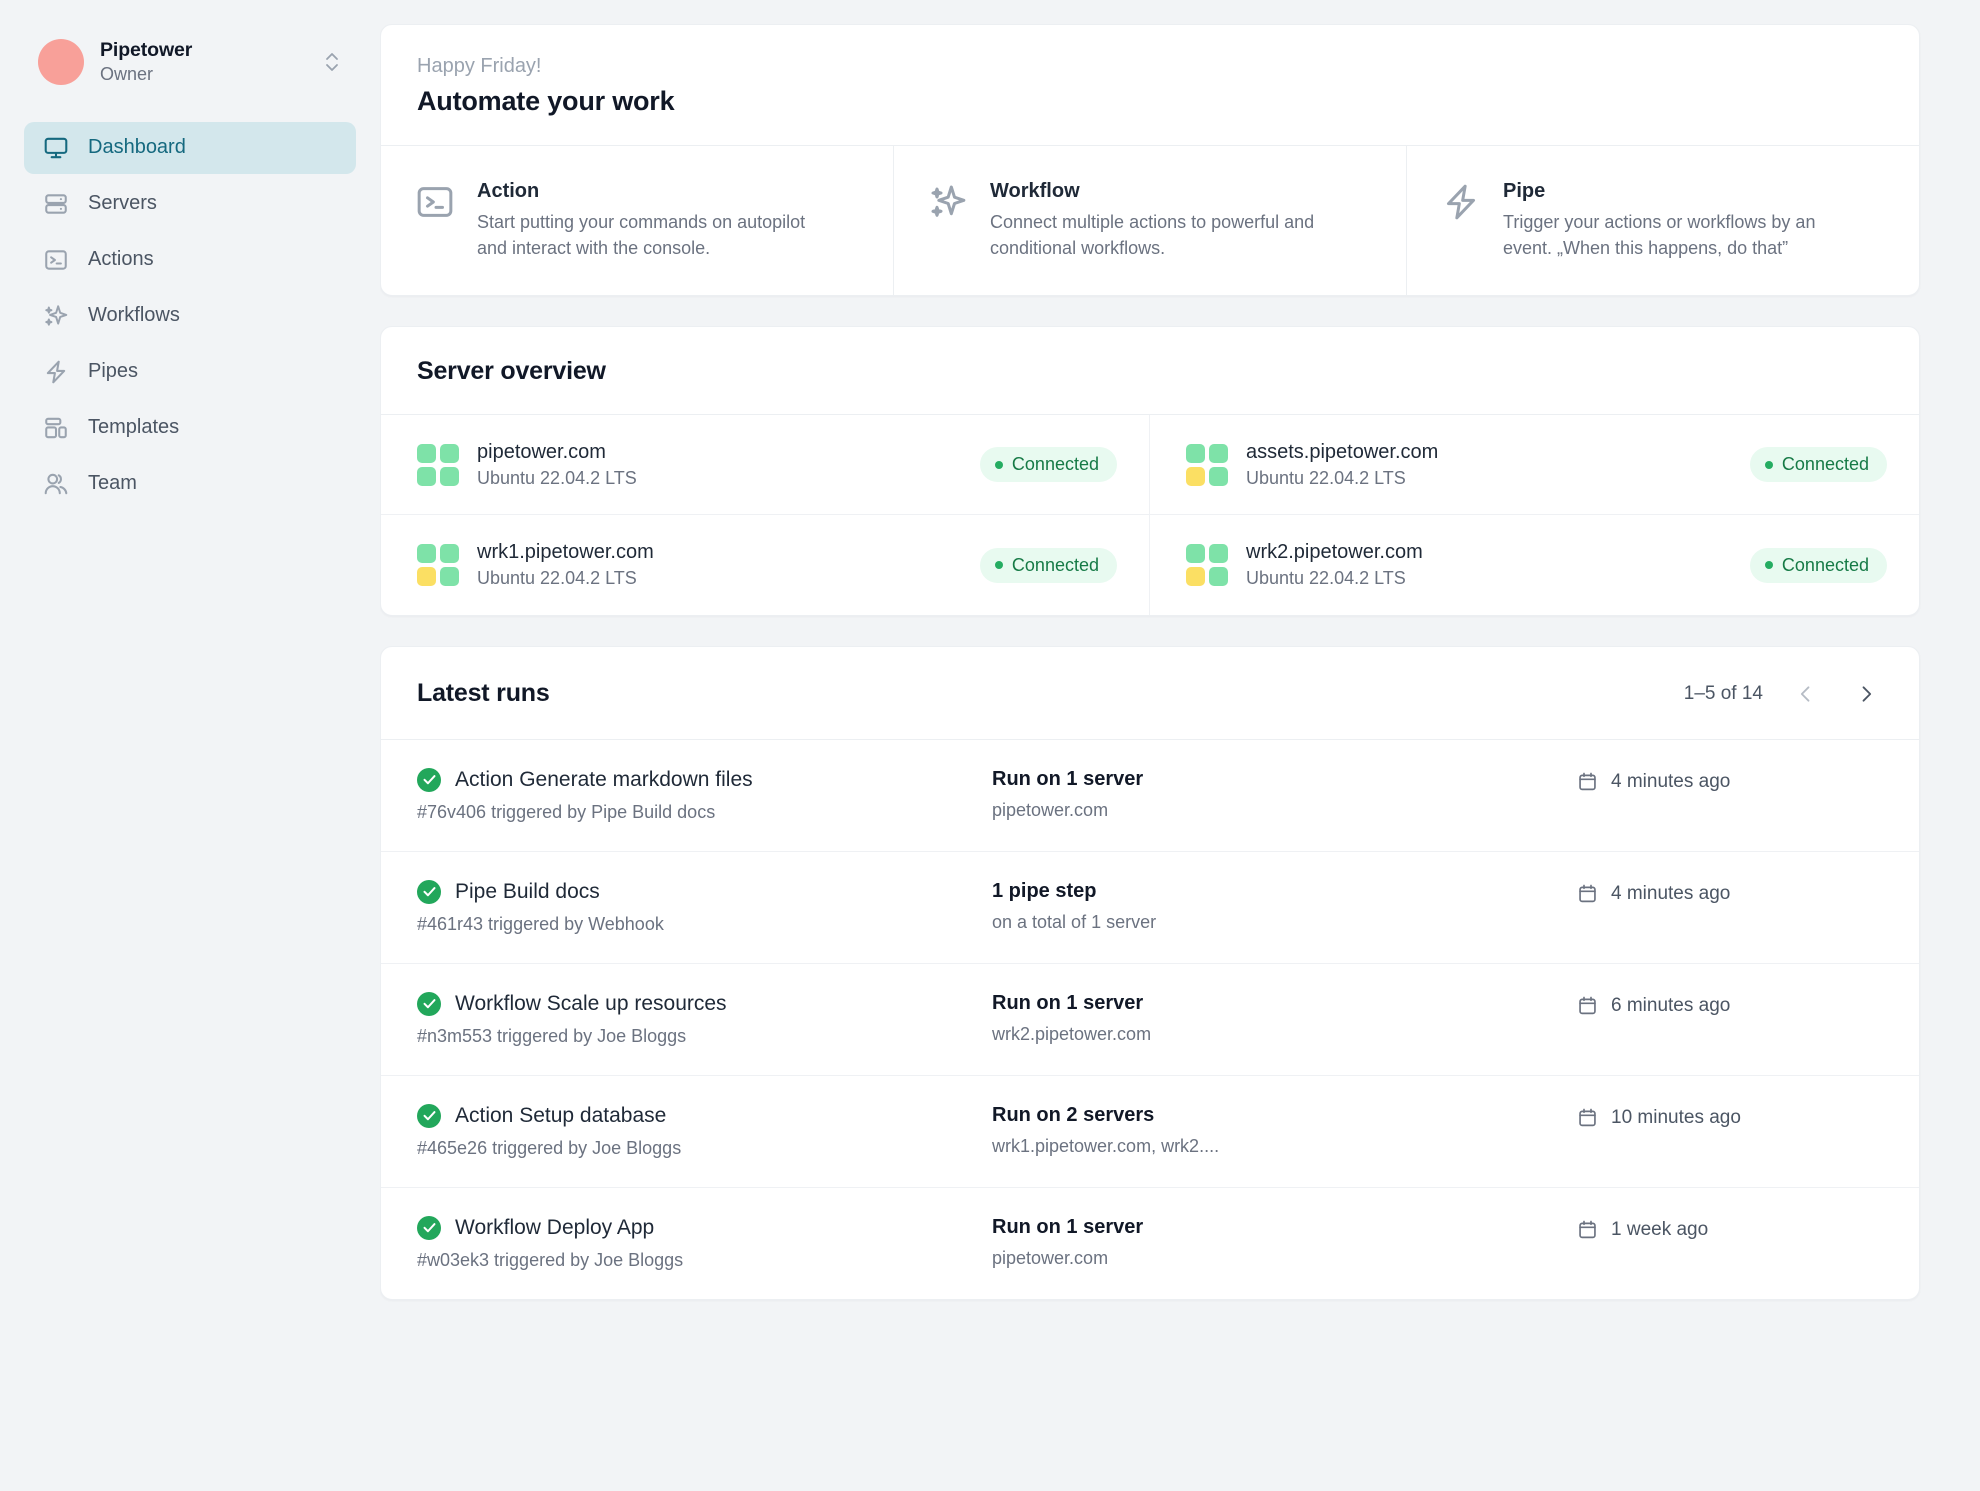 This screenshot has width=1980, height=1491. Describe the element at coordinates (1073, 1114) in the screenshot. I see `run-target-title: Run on 2 servers` at that location.